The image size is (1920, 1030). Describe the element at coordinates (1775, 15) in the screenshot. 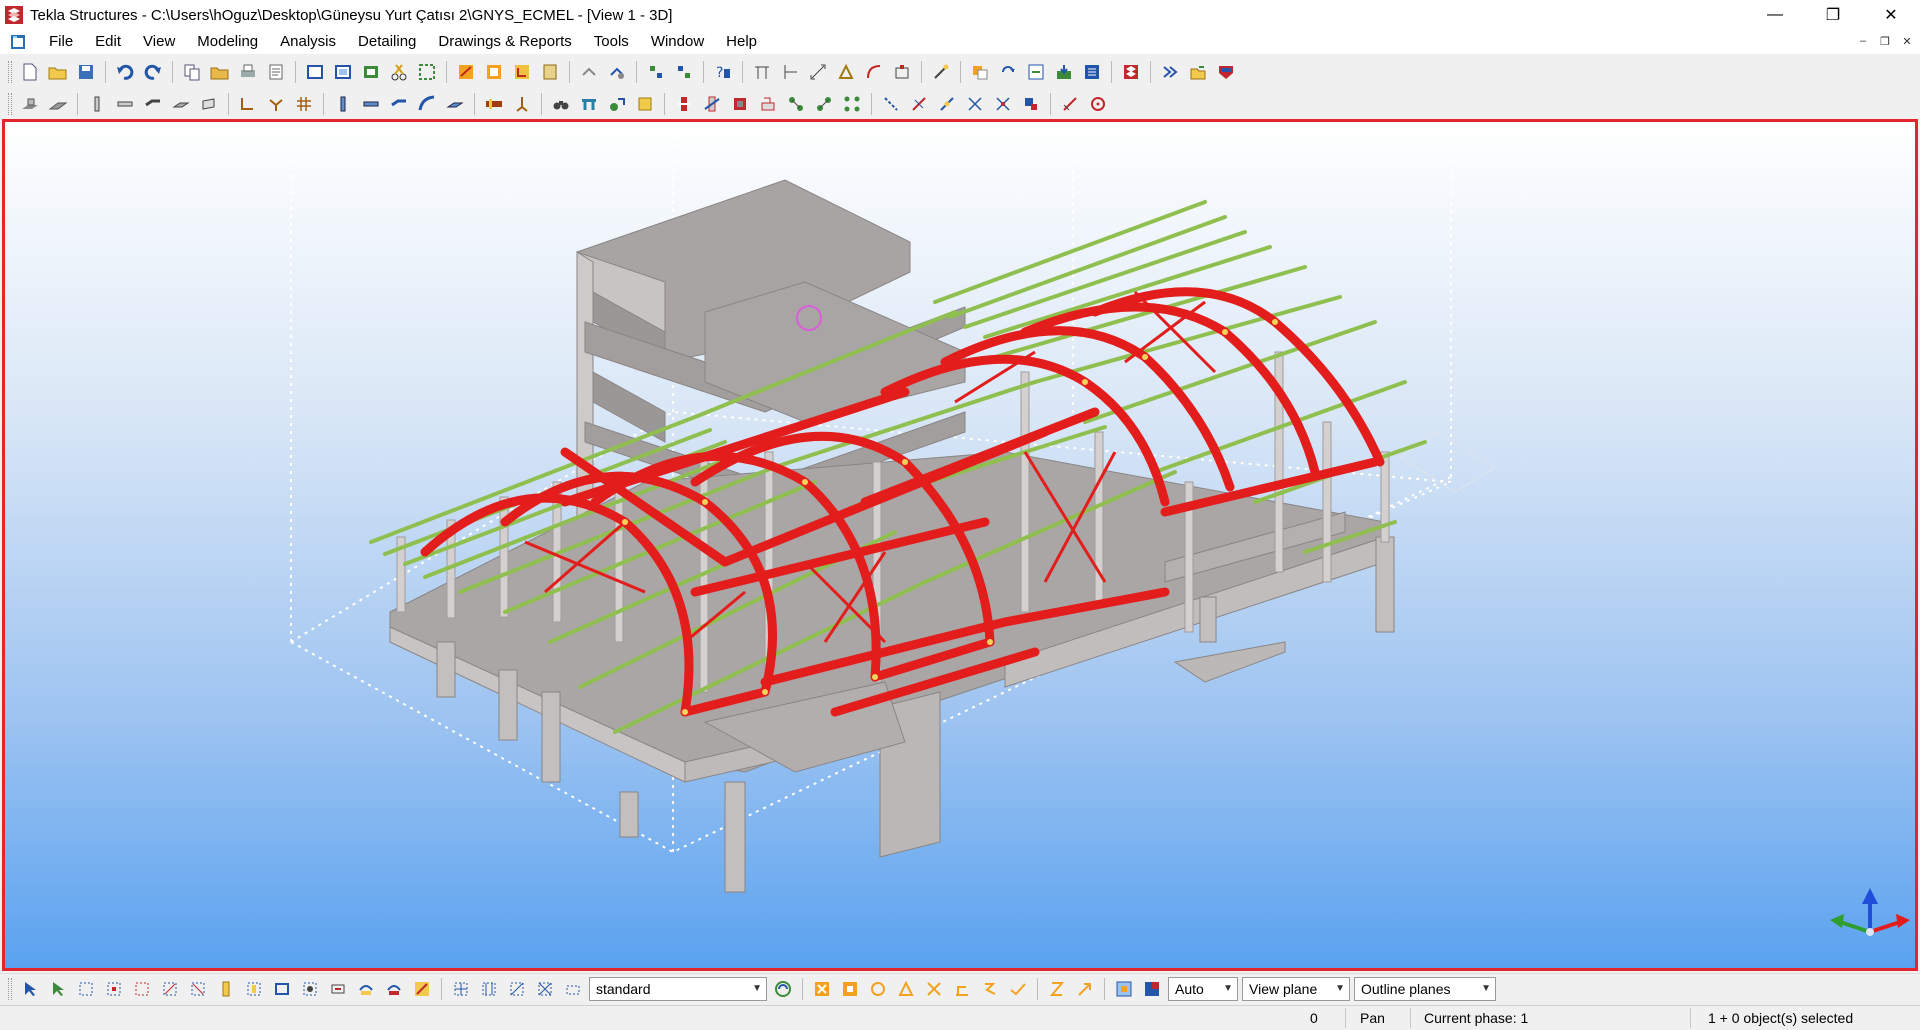

I see `minimize-button: —` at that location.